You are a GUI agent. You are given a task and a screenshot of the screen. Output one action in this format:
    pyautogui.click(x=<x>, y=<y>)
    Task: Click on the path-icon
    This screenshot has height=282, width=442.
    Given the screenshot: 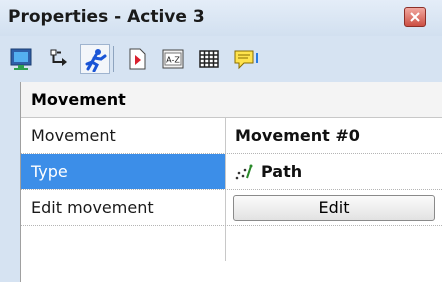 What is the action you would take?
    pyautogui.click(x=244, y=172)
    